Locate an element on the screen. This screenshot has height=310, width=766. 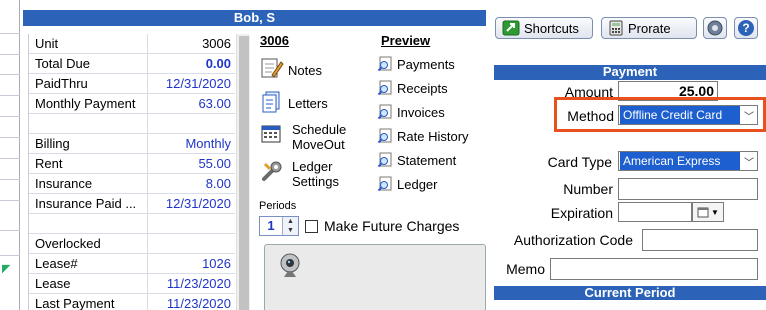
info-row-label: Unit is located at coordinates (47, 43).